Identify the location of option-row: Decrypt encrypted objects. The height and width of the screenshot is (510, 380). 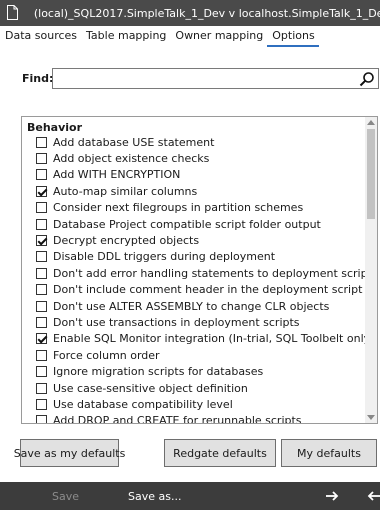
(199, 240).